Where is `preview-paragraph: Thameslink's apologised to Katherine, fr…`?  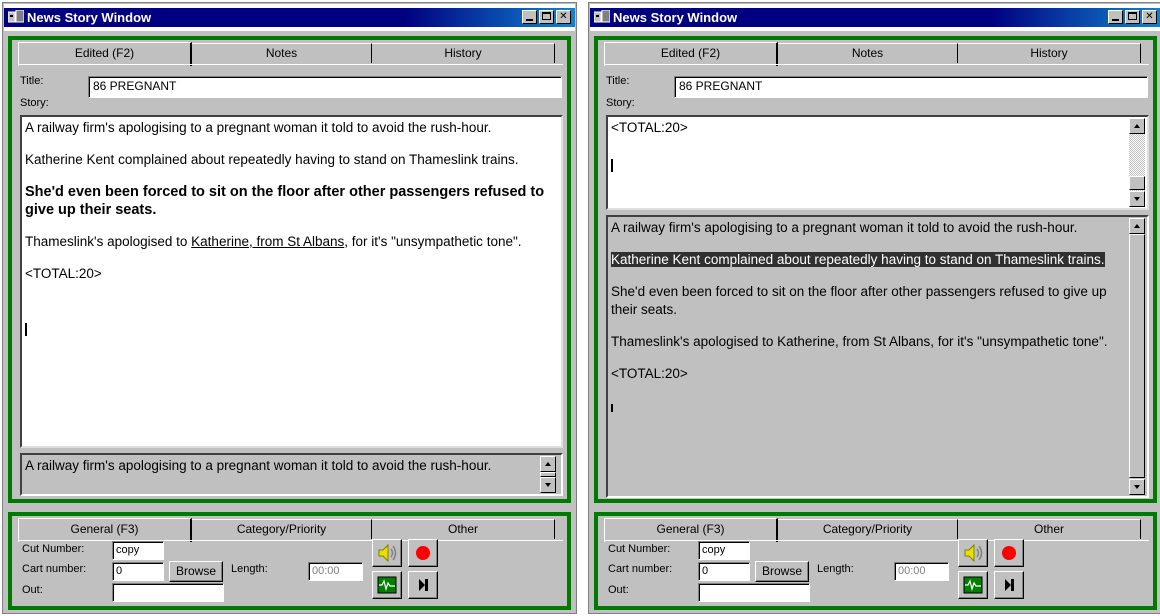
preview-paragraph: Thameslink's apologised to Katherine, fr… is located at coordinates (859, 341).